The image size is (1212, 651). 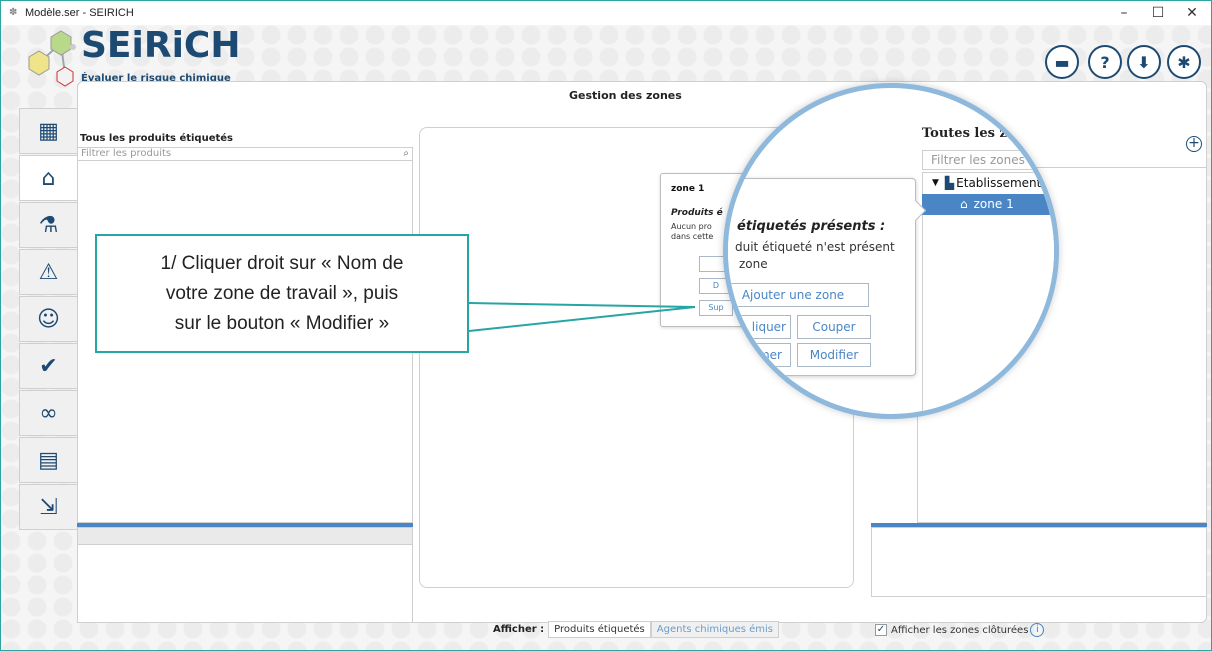 I want to click on download-button: ⬇, so click(x=1144, y=62).